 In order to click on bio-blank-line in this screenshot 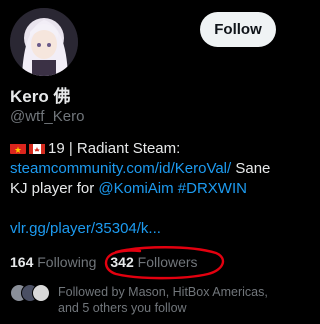, I will do `click(144, 209)`.